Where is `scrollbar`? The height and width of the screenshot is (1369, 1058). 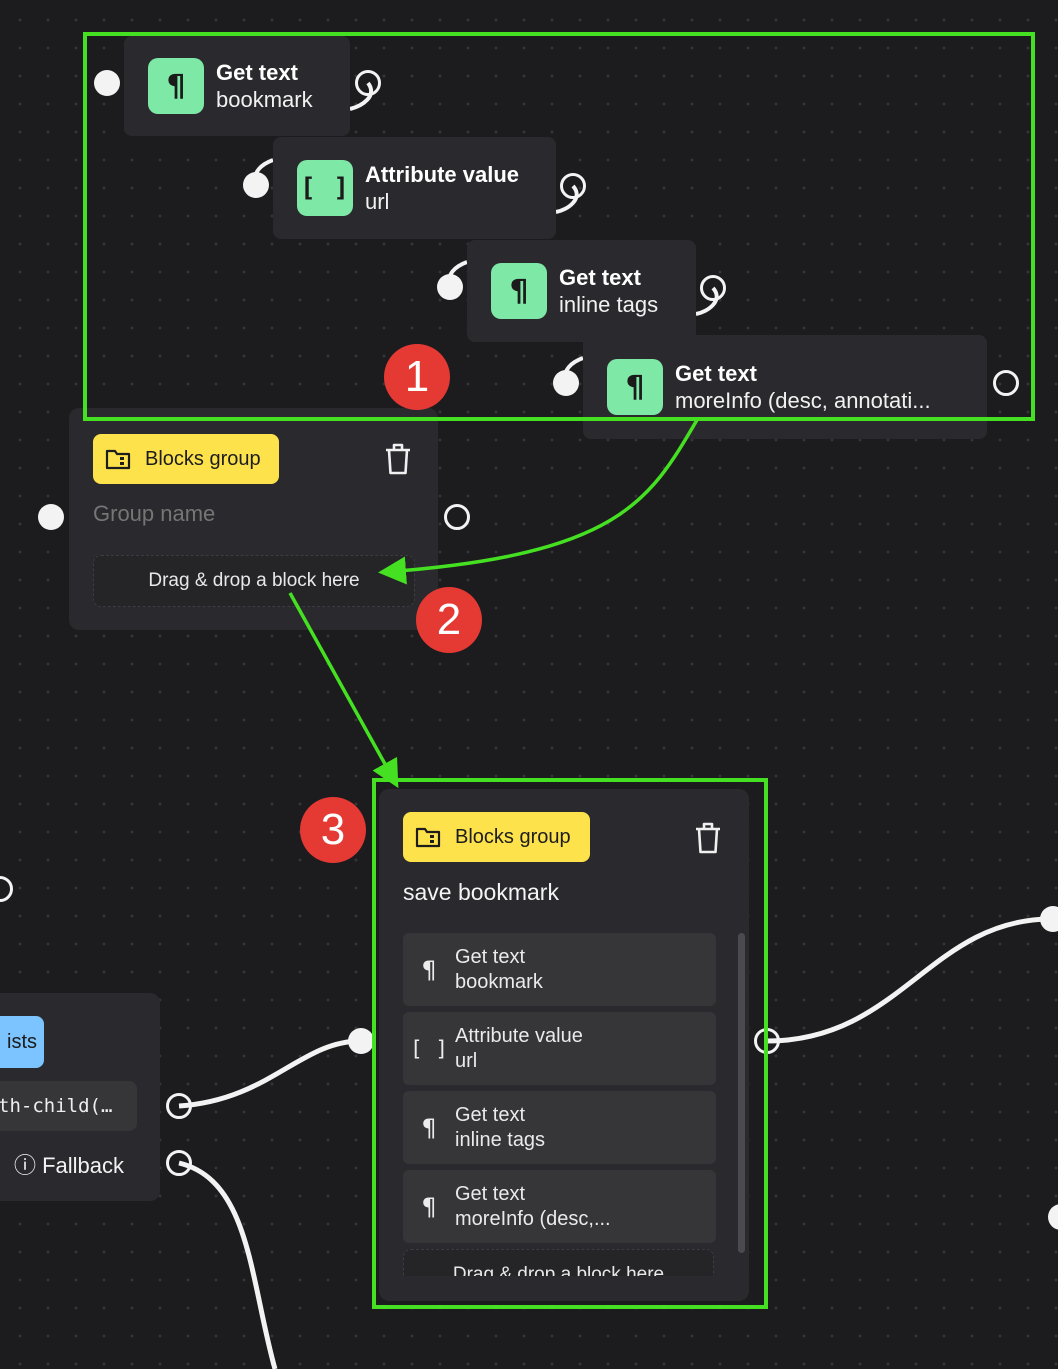 scrollbar is located at coordinates (741, 1093).